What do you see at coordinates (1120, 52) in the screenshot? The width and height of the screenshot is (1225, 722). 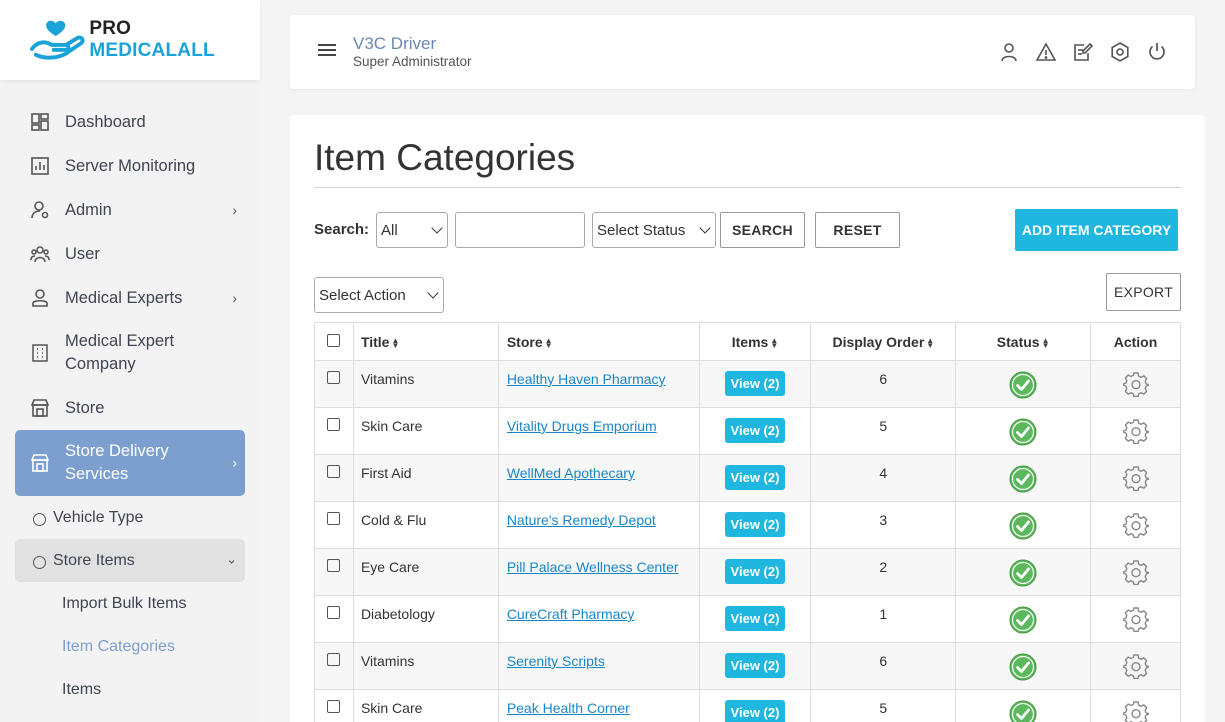 I see `settings-icon` at bounding box center [1120, 52].